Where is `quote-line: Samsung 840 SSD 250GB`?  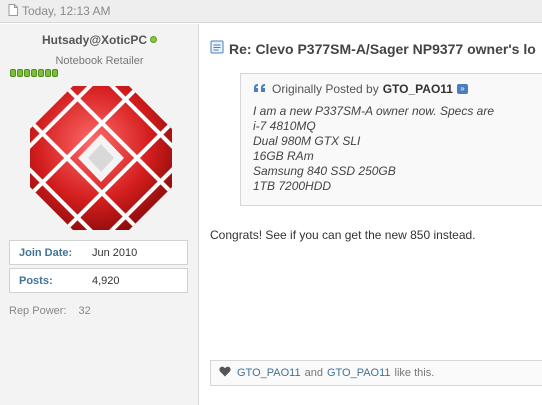 quote-line: Samsung 840 SSD 250GB is located at coordinates (324, 171).